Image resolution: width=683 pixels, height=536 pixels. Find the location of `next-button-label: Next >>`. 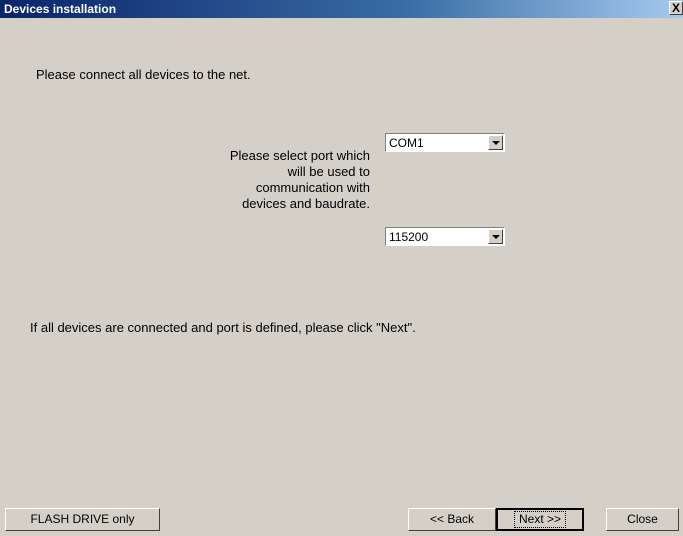

next-button-label: Next >> is located at coordinates (540, 519).